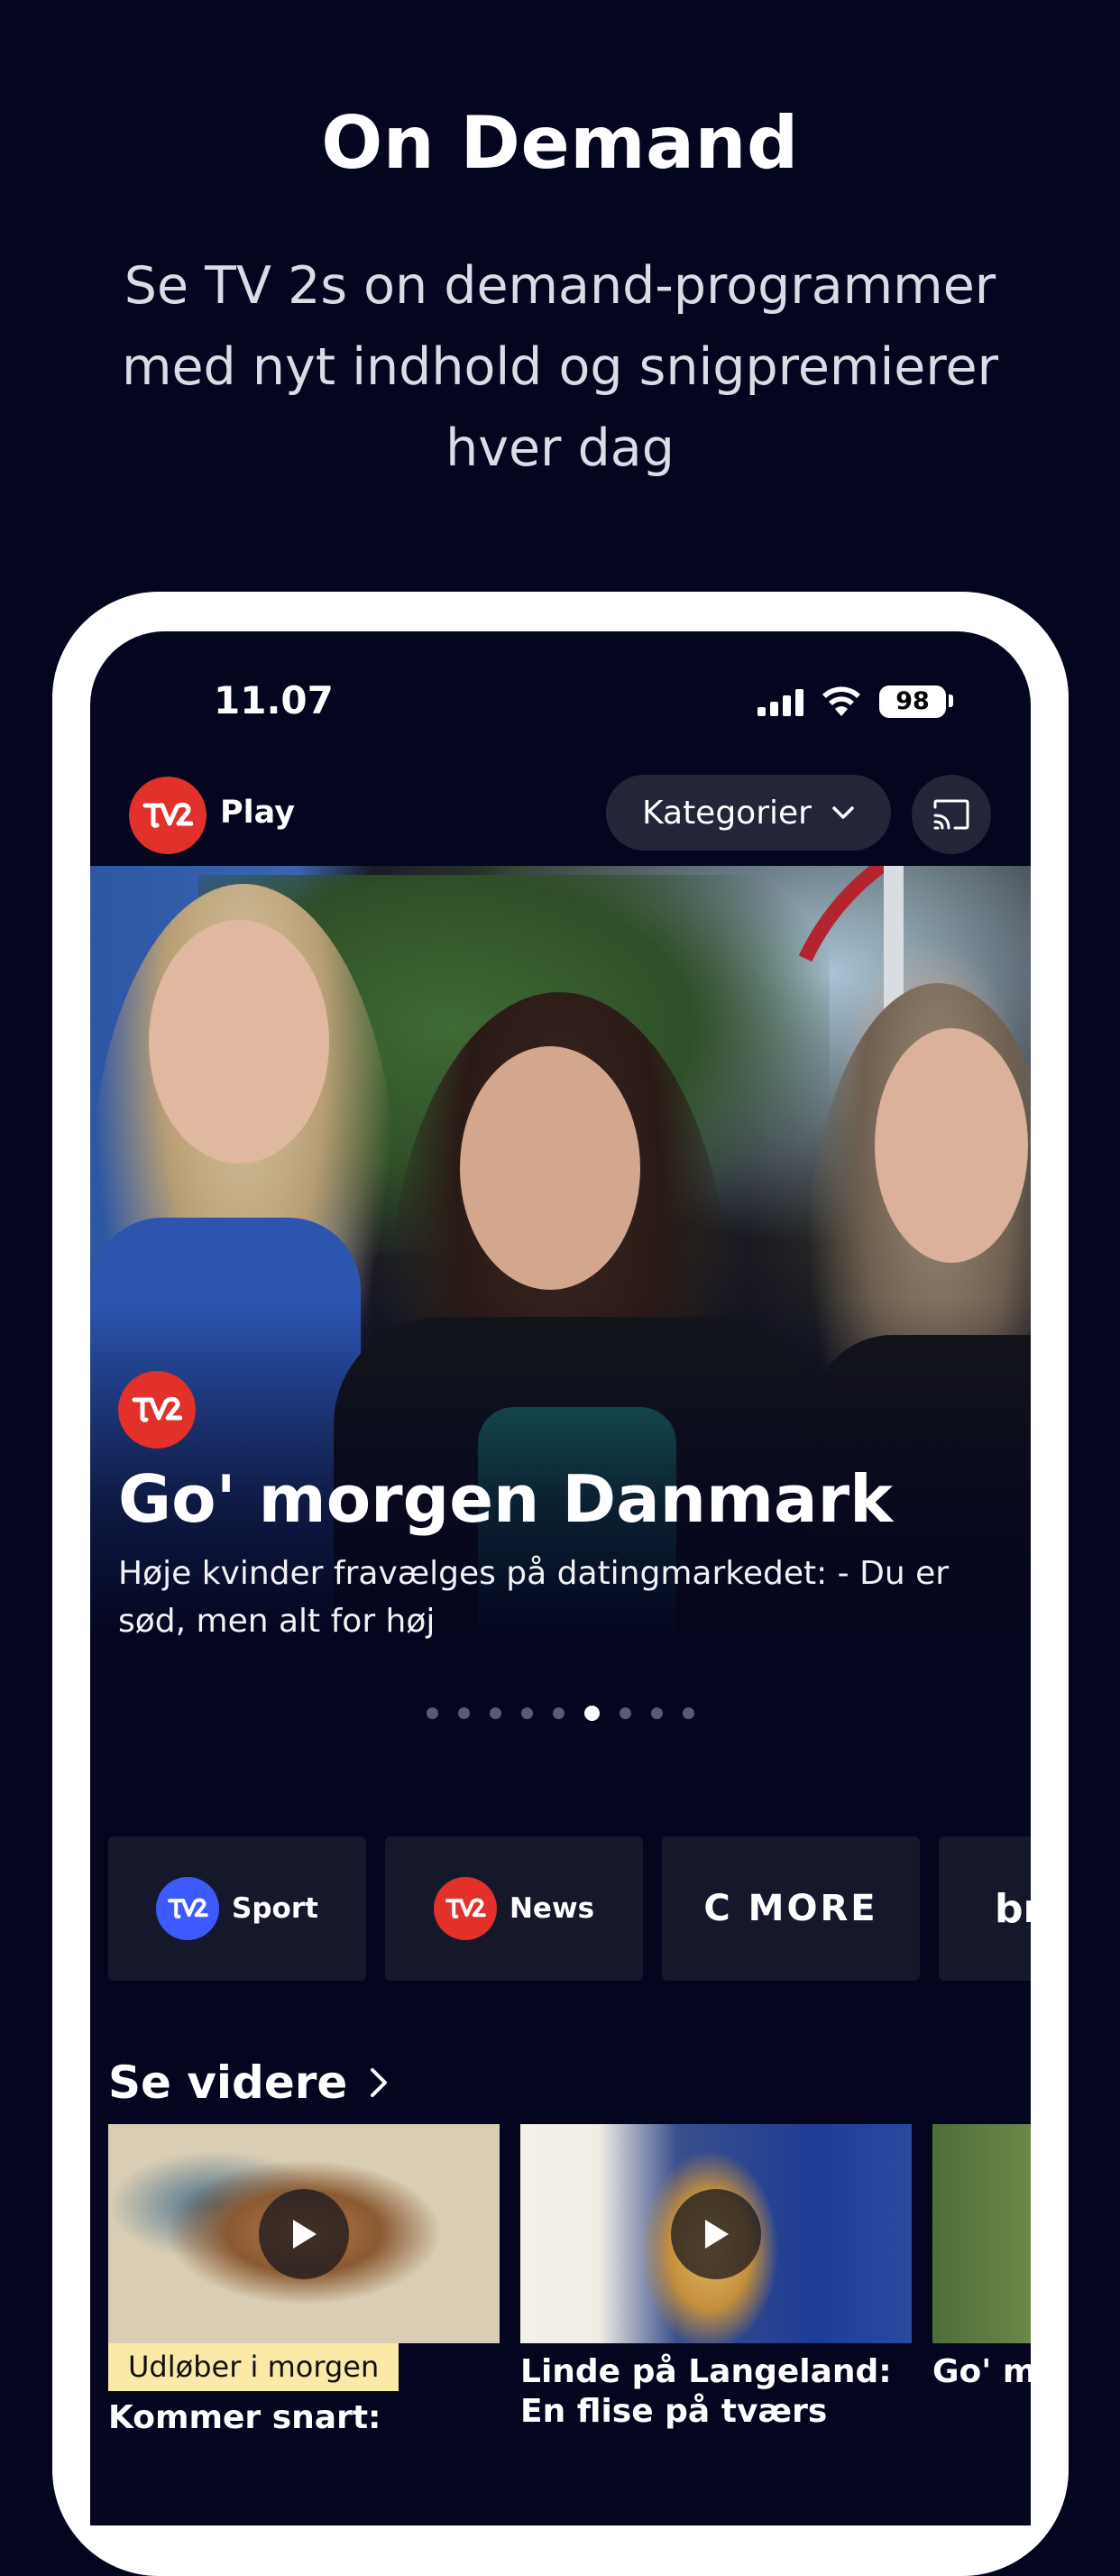 The width and height of the screenshot is (1120, 2576). I want to click on channel-row: Sport News C MORE br, so click(570, 1908).